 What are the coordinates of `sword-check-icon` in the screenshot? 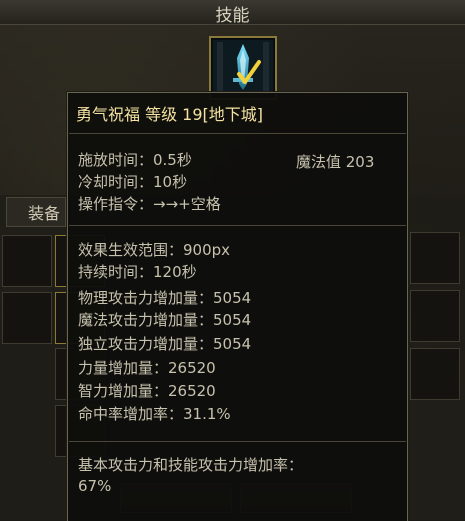 It's located at (243, 68).